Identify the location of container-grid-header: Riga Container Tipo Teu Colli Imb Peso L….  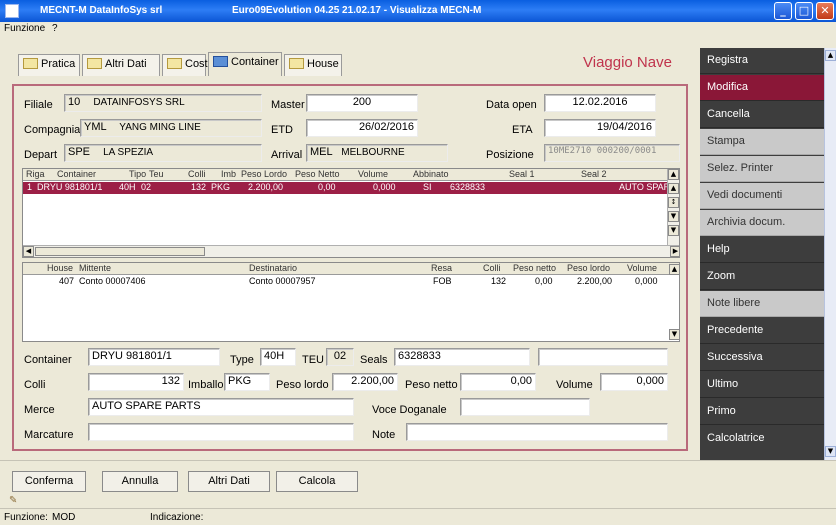
(351, 175).